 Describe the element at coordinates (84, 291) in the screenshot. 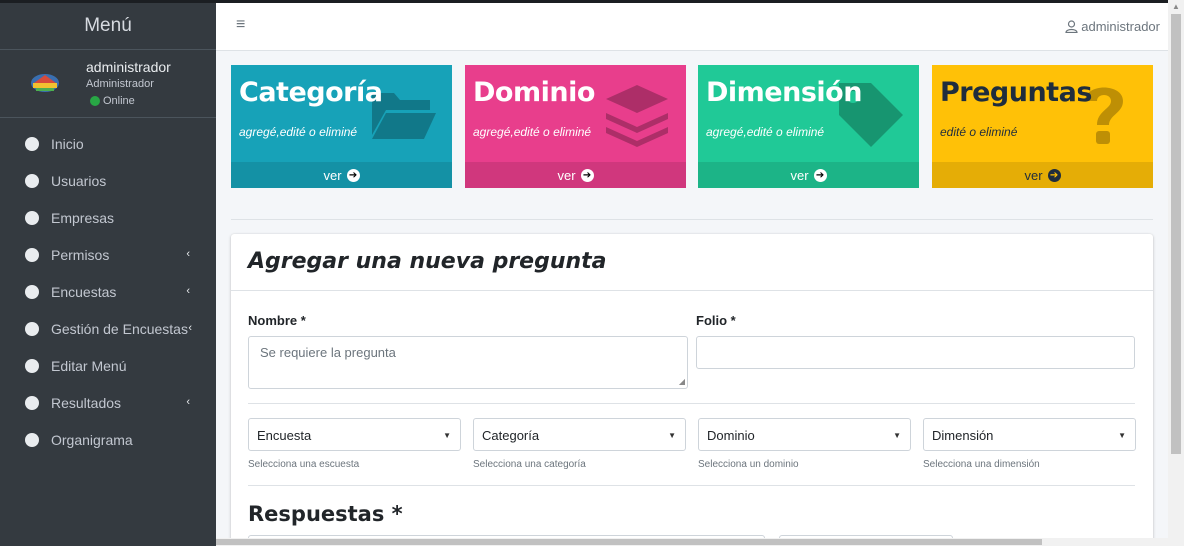

I see `sidebar-item-label: Encuestas` at that location.